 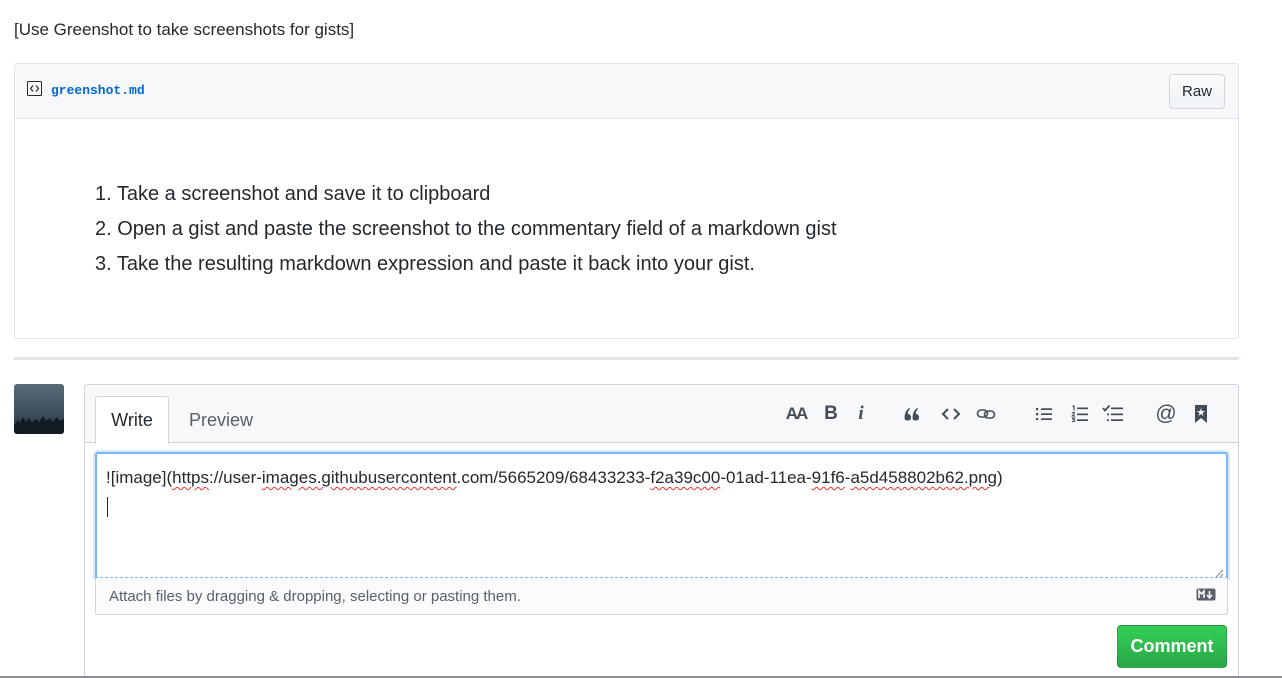 I want to click on italic-button: i, so click(x=861, y=414).